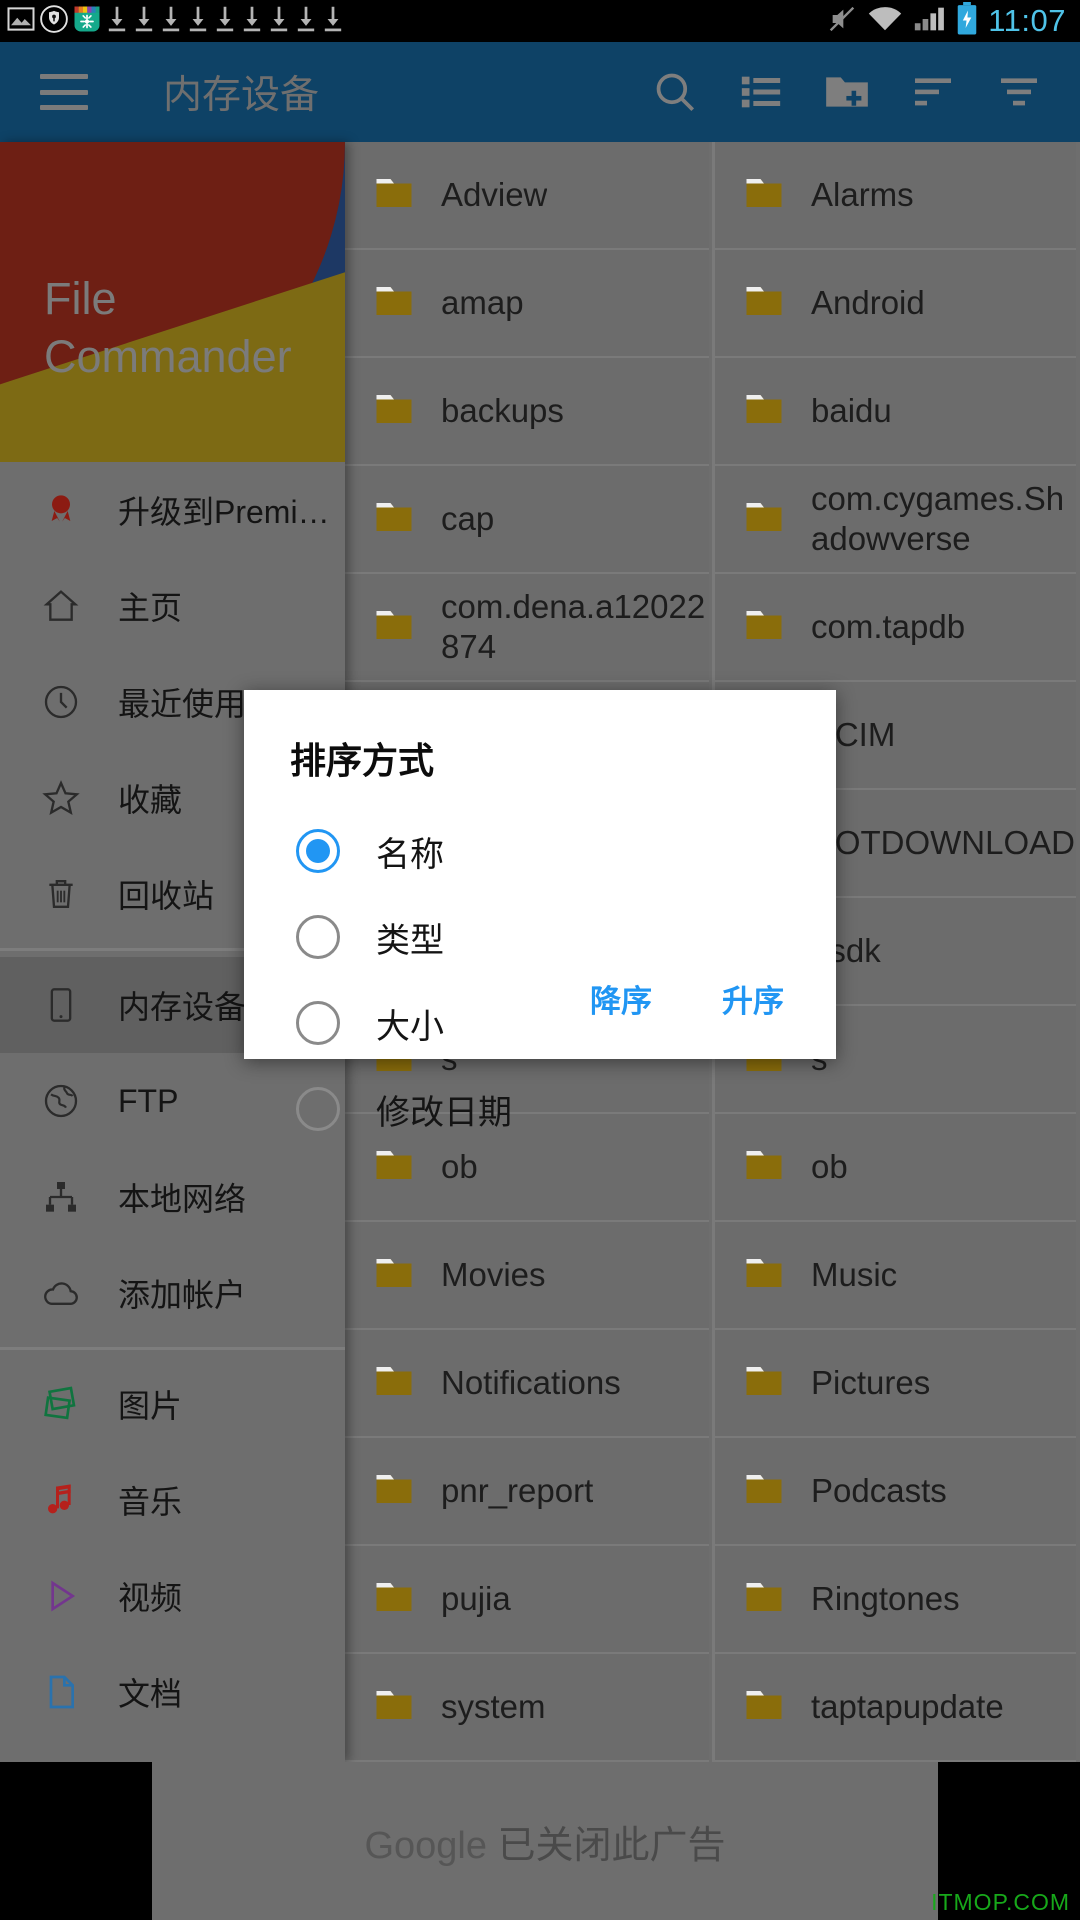 The height and width of the screenshot is (1920, 1080). What do you see at coordinates (842, 21) in the screenshot?
I see `mute-icon` at bounding box center [842, 21].